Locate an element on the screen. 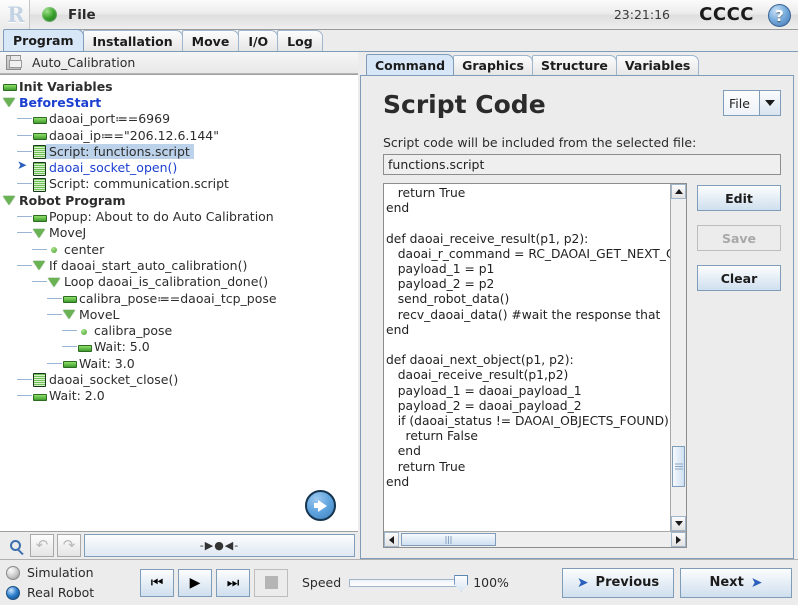 The width and height of the screenshot is (798, 605). tree-node: Script: communication.script is located at coordinates (180, 184).